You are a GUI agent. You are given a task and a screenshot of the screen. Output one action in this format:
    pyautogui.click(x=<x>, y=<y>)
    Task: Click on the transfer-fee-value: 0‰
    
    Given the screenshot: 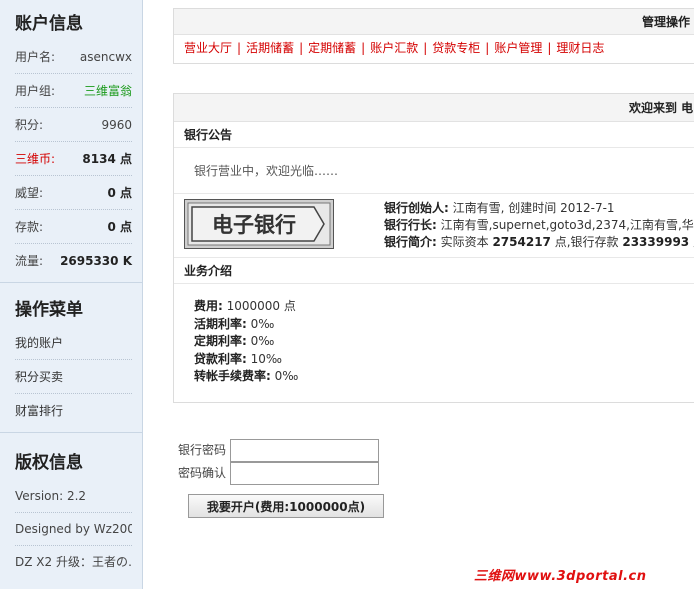 What is the action you would take?
    pyautogui.click(x=284, y=376)
    